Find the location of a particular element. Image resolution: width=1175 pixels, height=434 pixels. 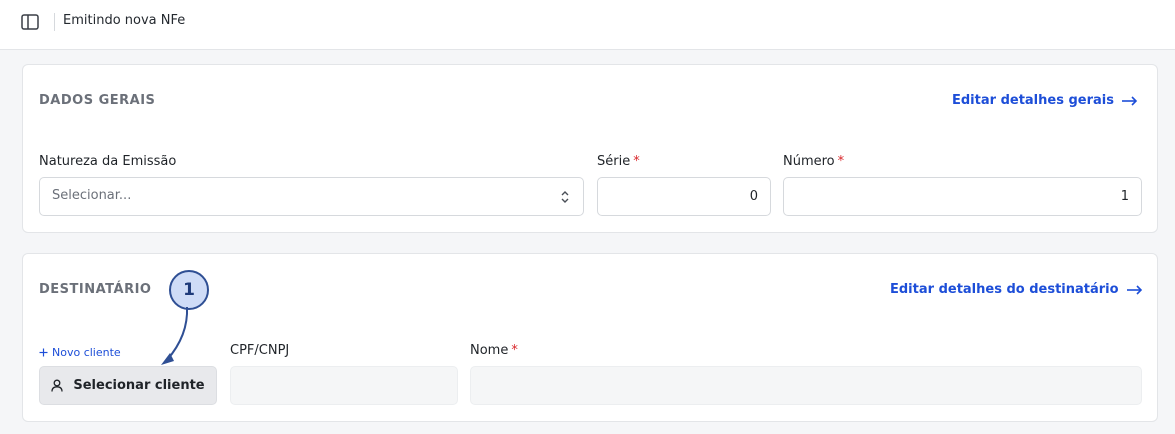

general-section-title: DADOS GERAIS is located at coordinates (97, 100).